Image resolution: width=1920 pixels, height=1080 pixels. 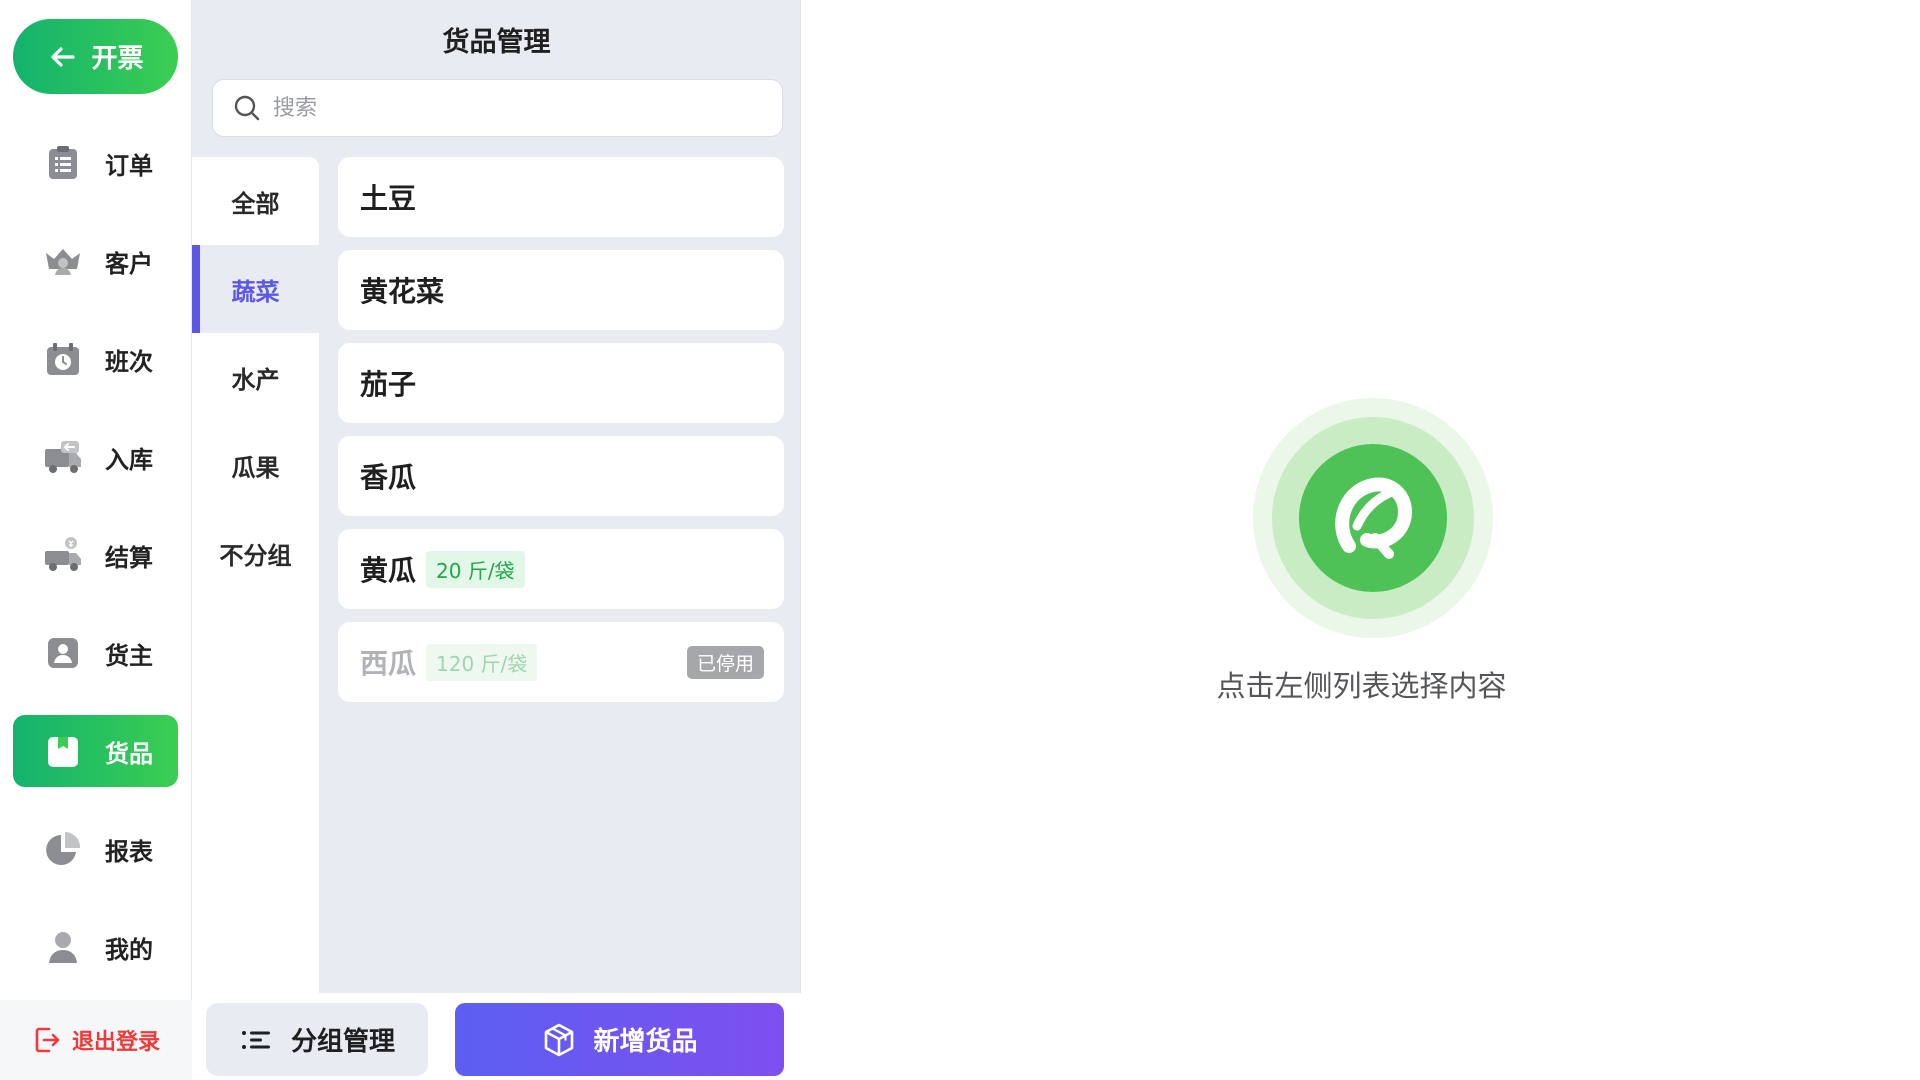 I want to click on group-item-fruits: 瓜果, so click(x=255, y=465).